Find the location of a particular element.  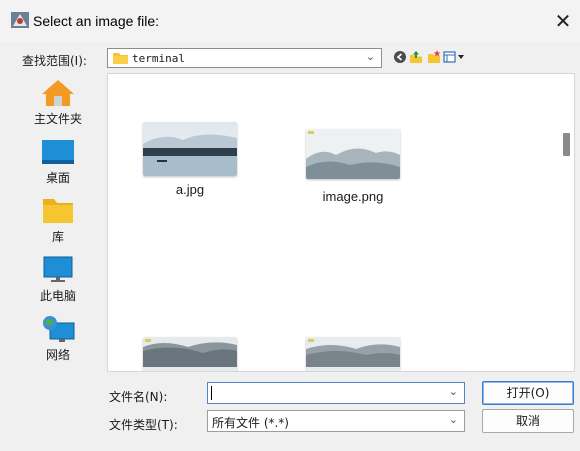

file-name: a.jpg is located at coordinates (190, 189).